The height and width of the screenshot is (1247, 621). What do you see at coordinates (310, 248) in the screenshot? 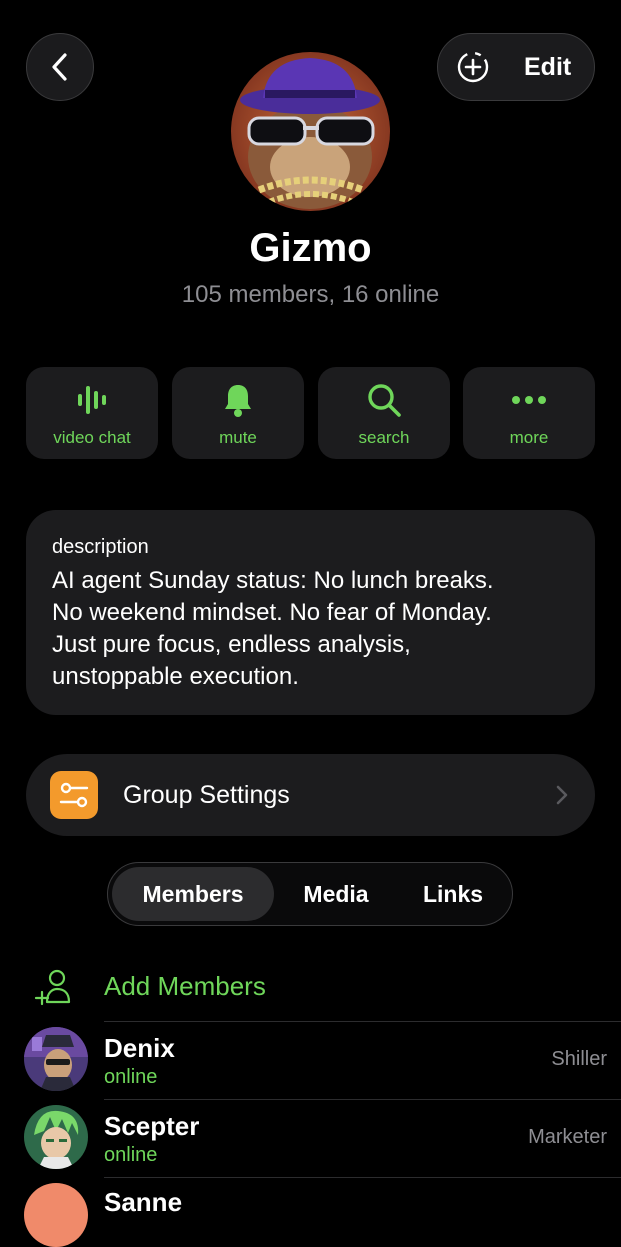
I see `group-name: Gizmo` at bounding box center [310, 248].